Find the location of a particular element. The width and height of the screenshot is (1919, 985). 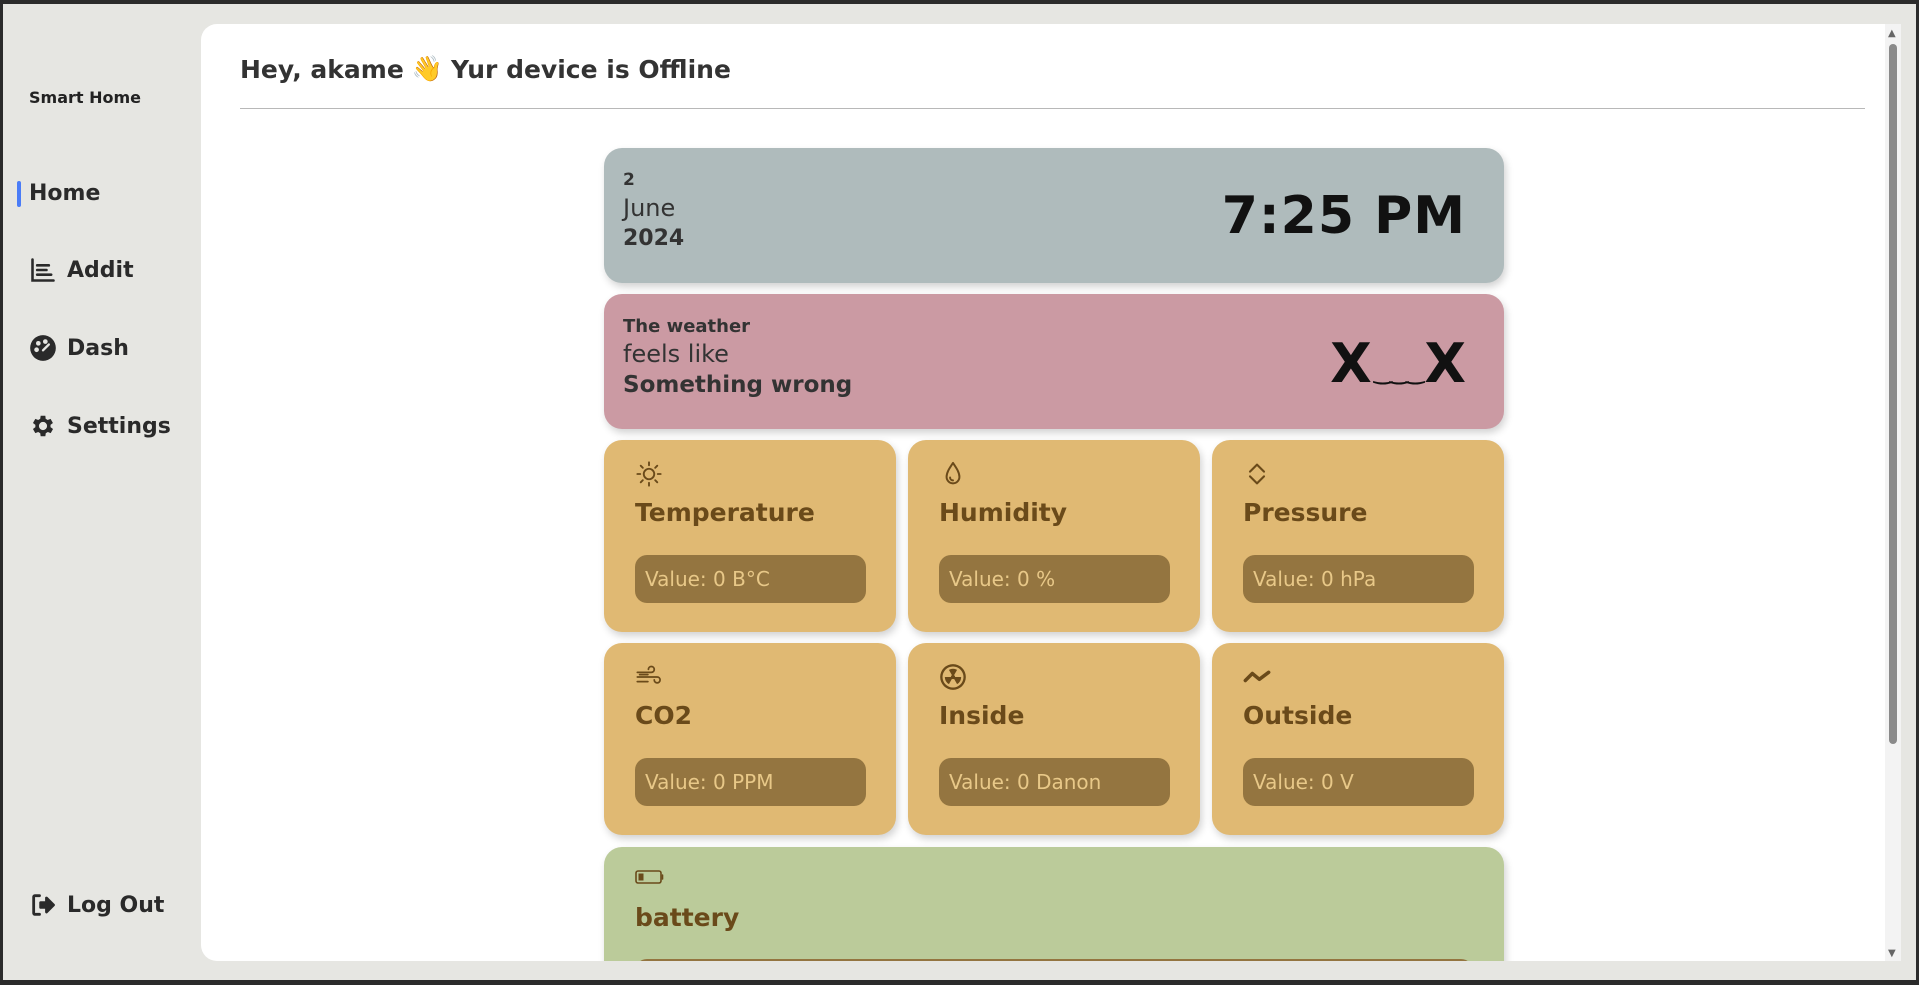

divider is located at coordinates (1052, 108).